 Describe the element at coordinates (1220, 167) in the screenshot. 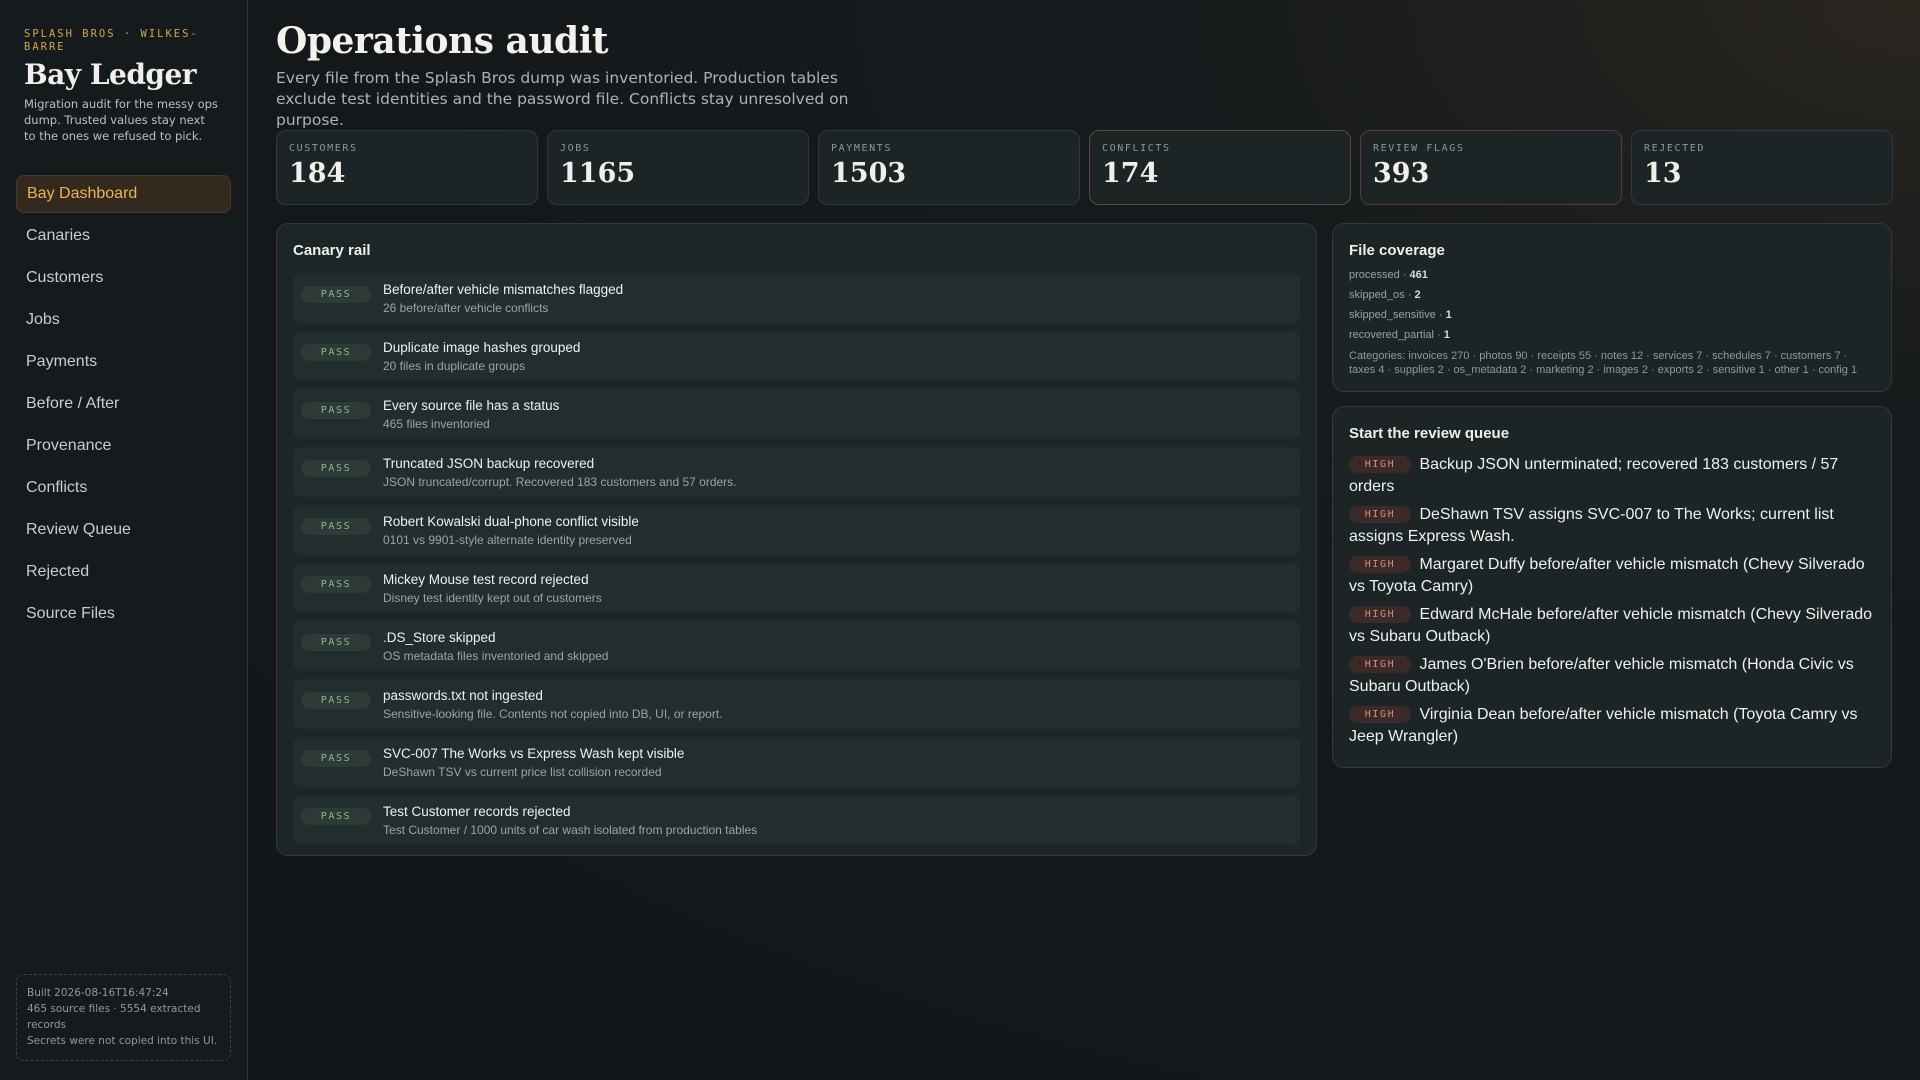

I see `stat-card-conflicts: CONFLICTS 174` at that location.